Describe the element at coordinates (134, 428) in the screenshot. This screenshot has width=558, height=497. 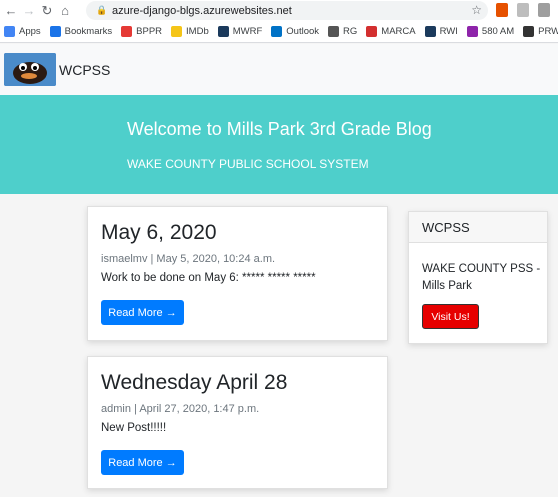
I see `post-excerpt: New Post!!!!!` at that location.